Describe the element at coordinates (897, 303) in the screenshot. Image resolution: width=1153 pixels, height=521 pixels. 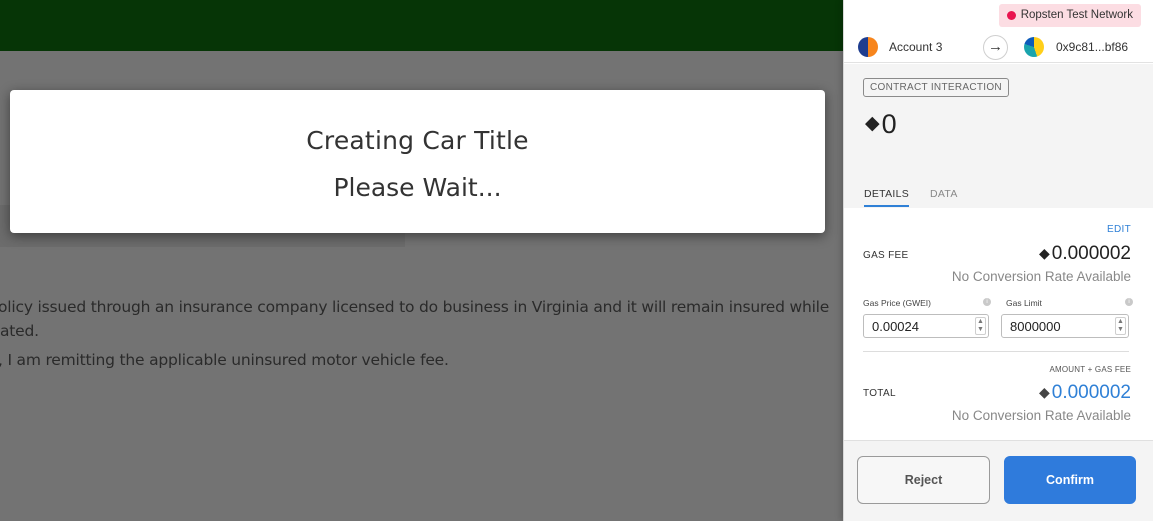
I see `gas-price-label: Gas Price (GWEI)` at that location.